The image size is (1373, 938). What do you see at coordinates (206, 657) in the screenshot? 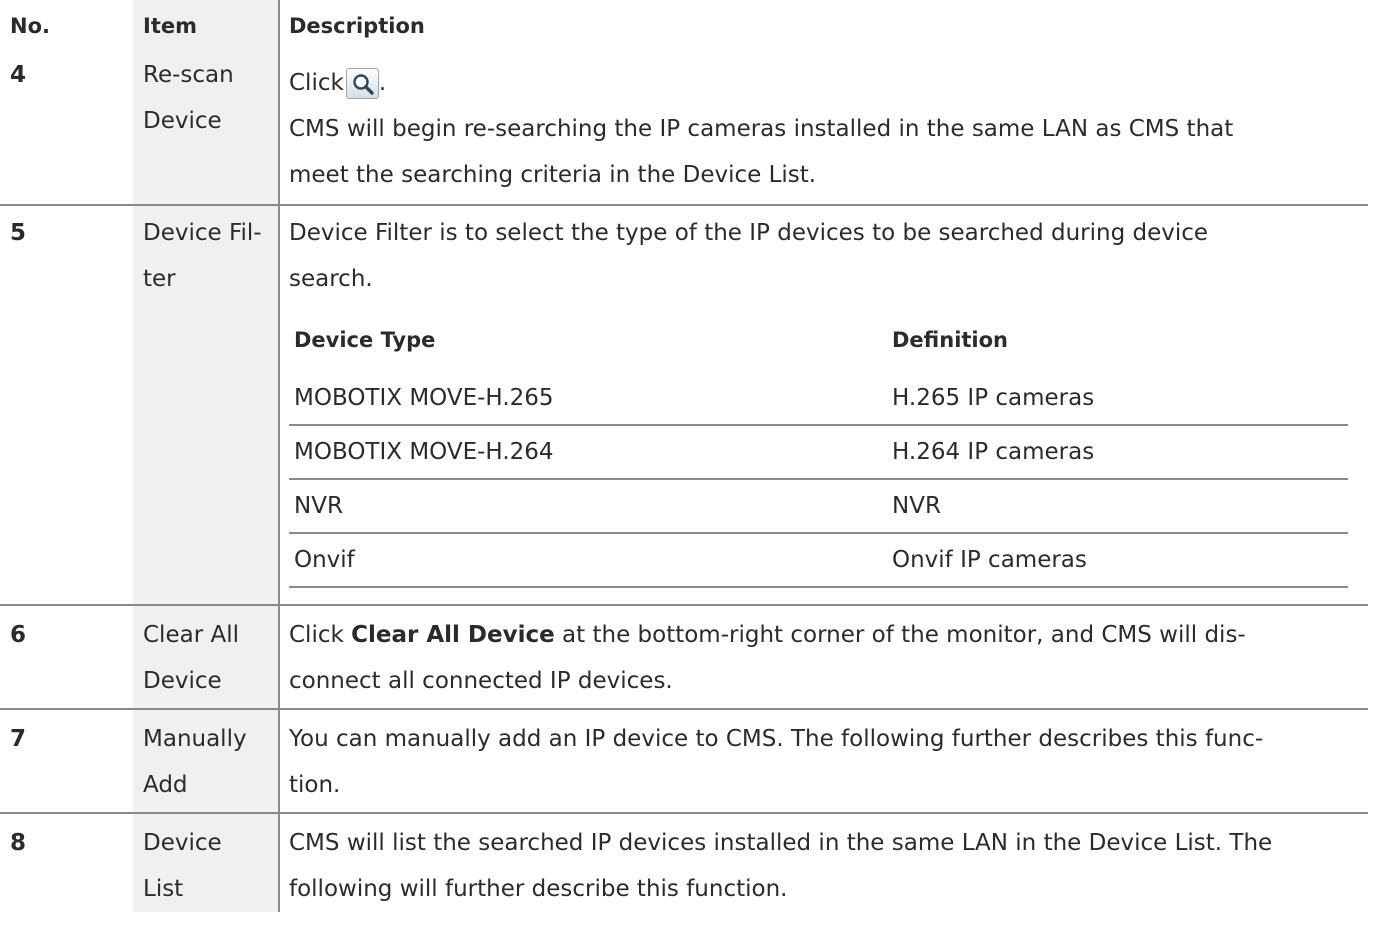
I see `row-item: Clear All Device` at bounding box center [206, 657].